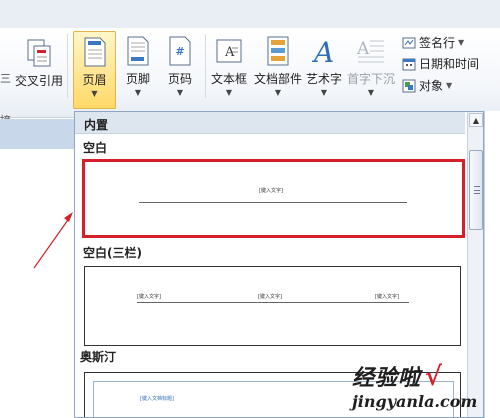 The image size is (500, 418). I want to click on annotation-arrow-icon, so click(53, 240).